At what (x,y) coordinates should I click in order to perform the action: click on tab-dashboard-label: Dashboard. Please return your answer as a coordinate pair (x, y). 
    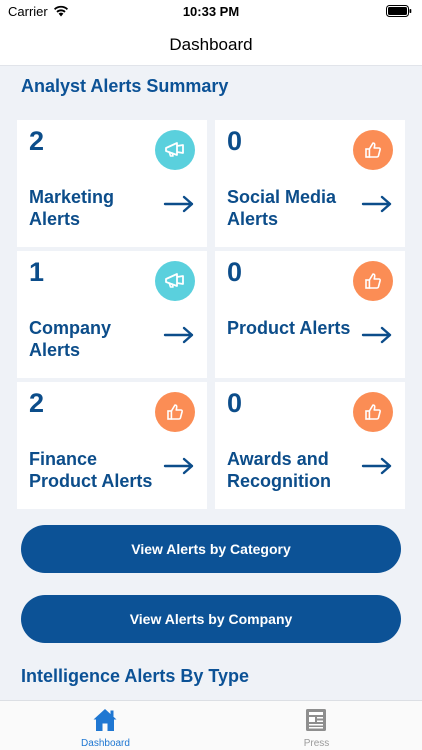
    Looking at the image, I should click on (105, 743).